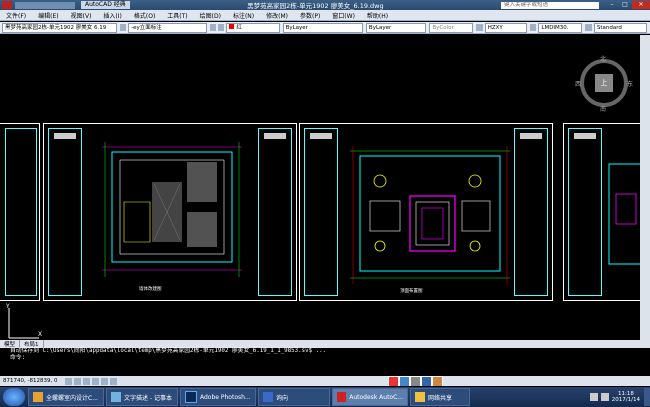 The height and width of the screenshot is (407, 650). What do you see at coordinates (437, 381) in the screenshot?
I see `keyboard-icon` at bounding box center [437, 381].